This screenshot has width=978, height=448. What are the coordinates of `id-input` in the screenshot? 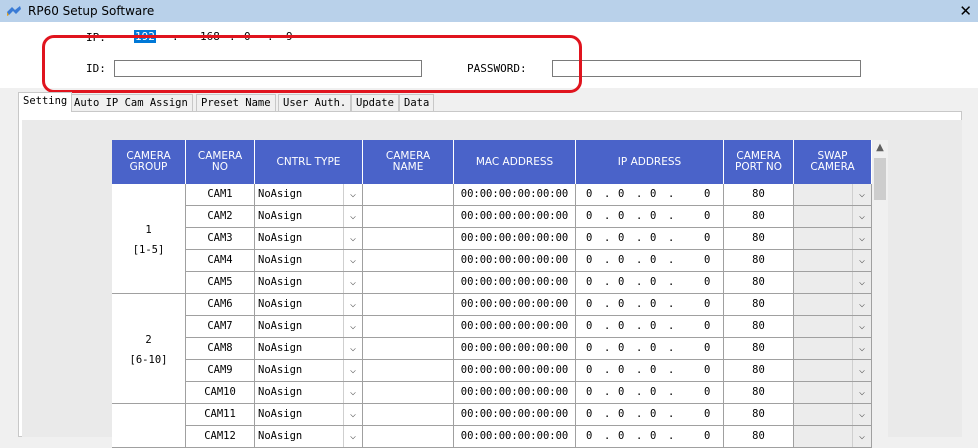 It's located at (268, 68).